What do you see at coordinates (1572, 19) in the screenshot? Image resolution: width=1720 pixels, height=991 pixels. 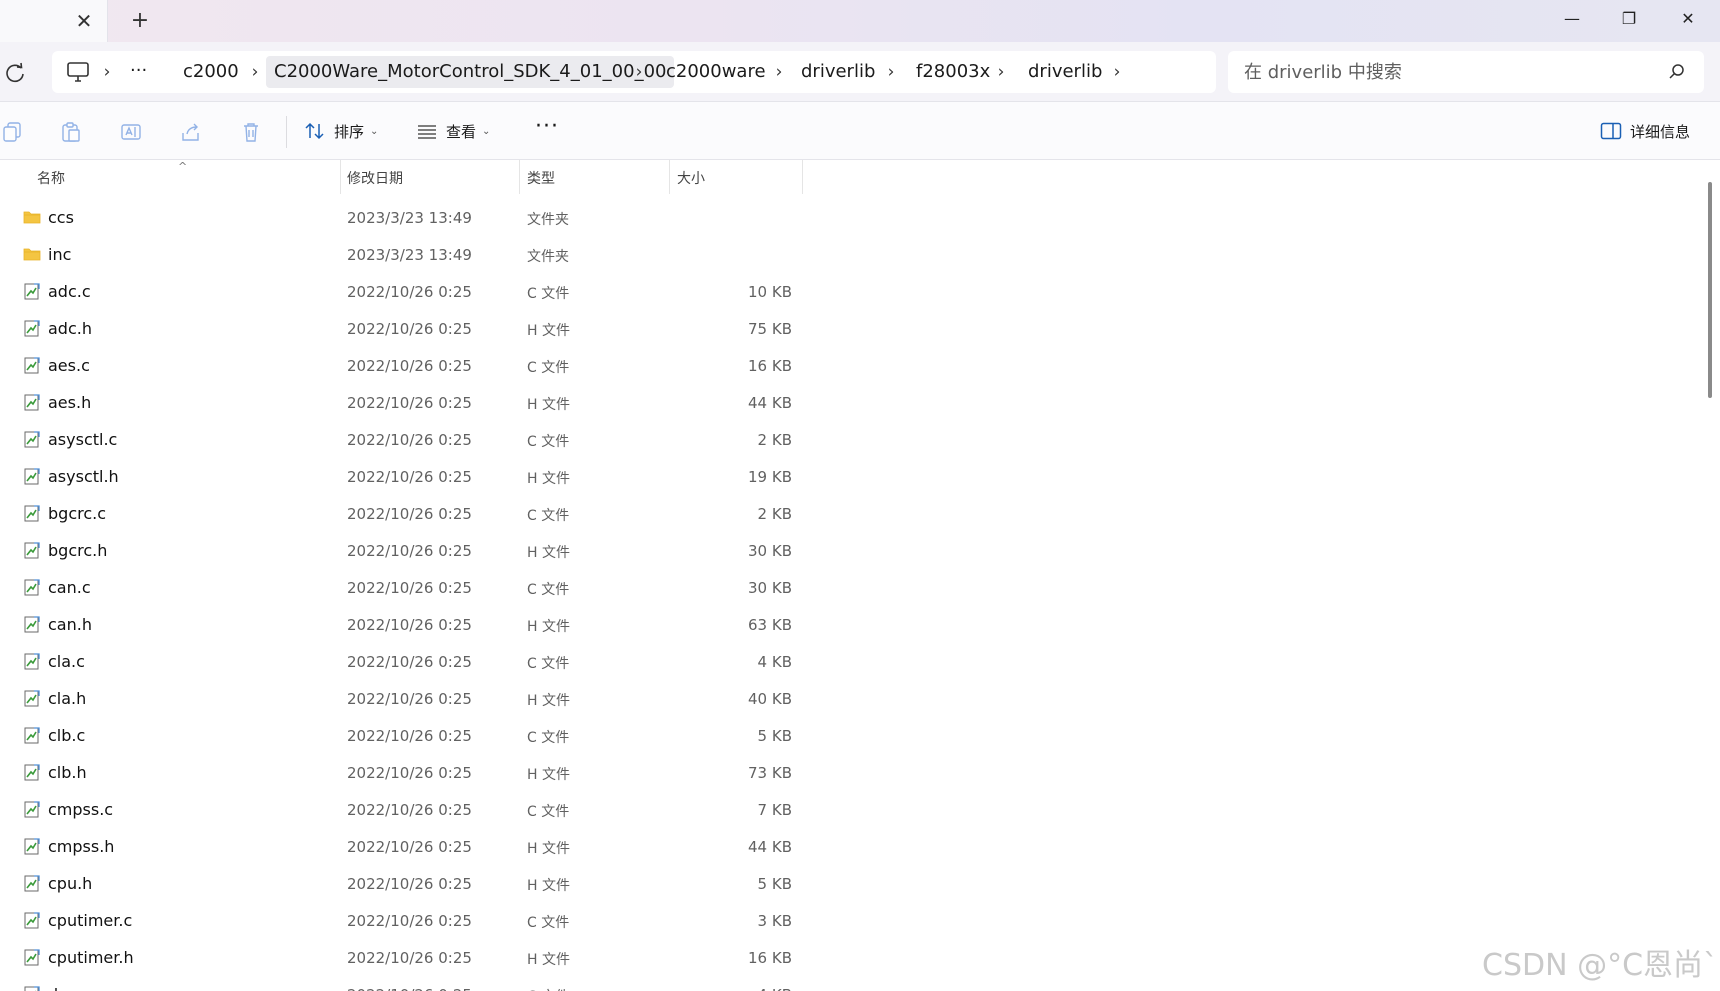 I see `minimize-button: —` at bounding box center [1572, 19].